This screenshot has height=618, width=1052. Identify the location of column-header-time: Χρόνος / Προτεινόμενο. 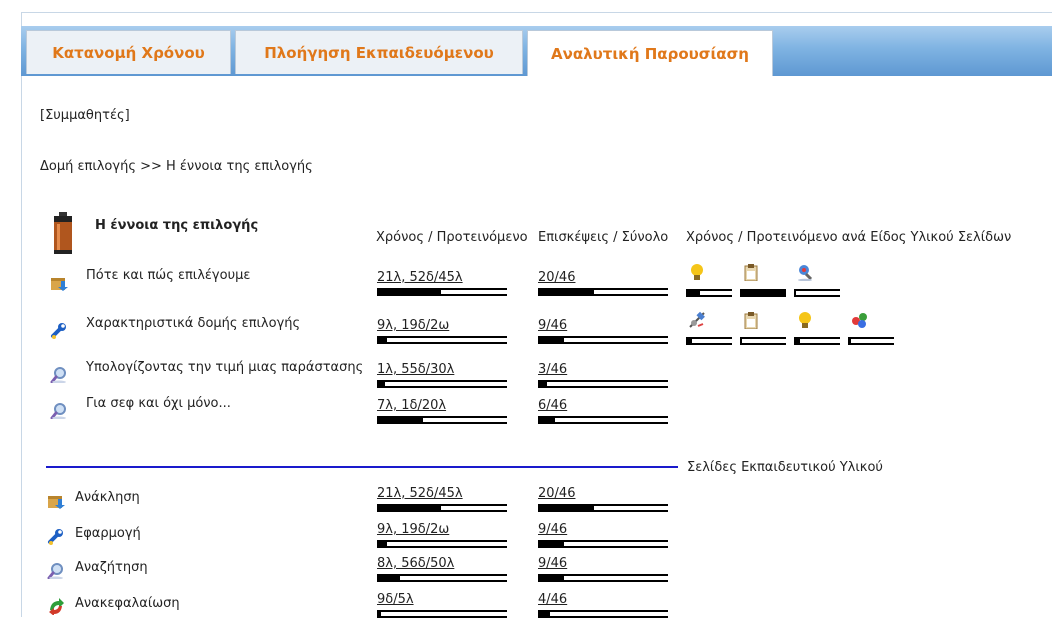
(452, 237).